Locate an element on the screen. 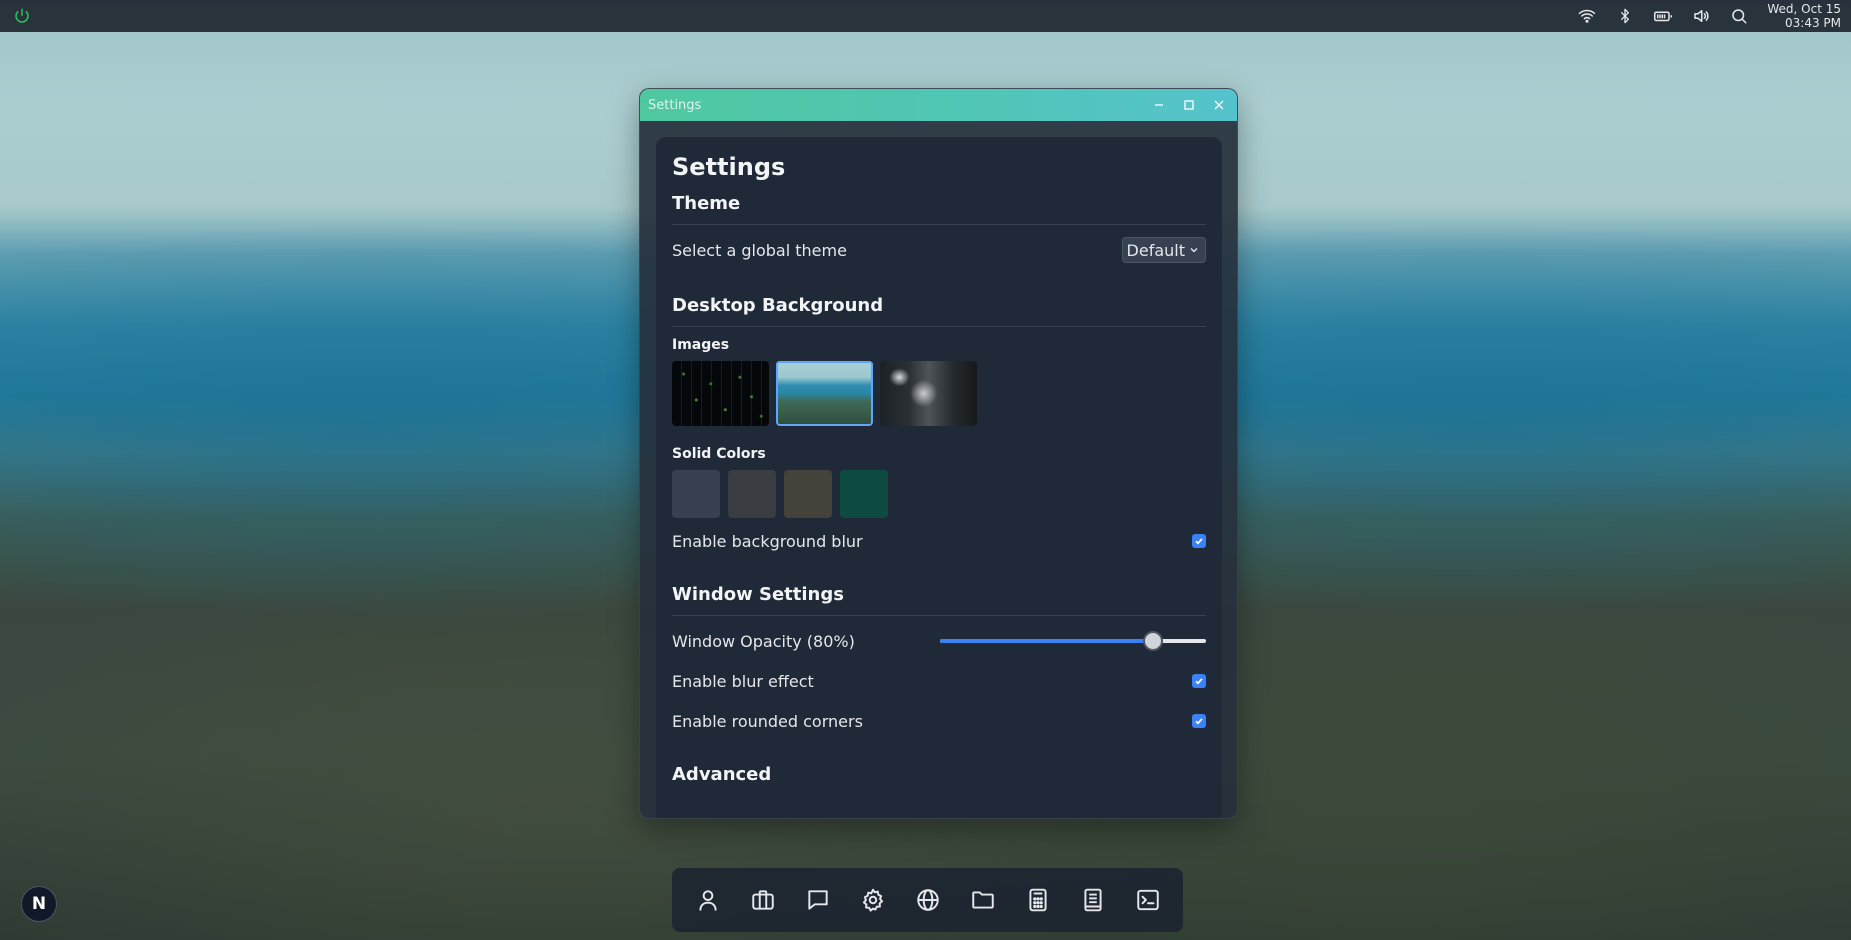  rounded-corners-row: Enable rounded corners is located at coordinates (939, 721).